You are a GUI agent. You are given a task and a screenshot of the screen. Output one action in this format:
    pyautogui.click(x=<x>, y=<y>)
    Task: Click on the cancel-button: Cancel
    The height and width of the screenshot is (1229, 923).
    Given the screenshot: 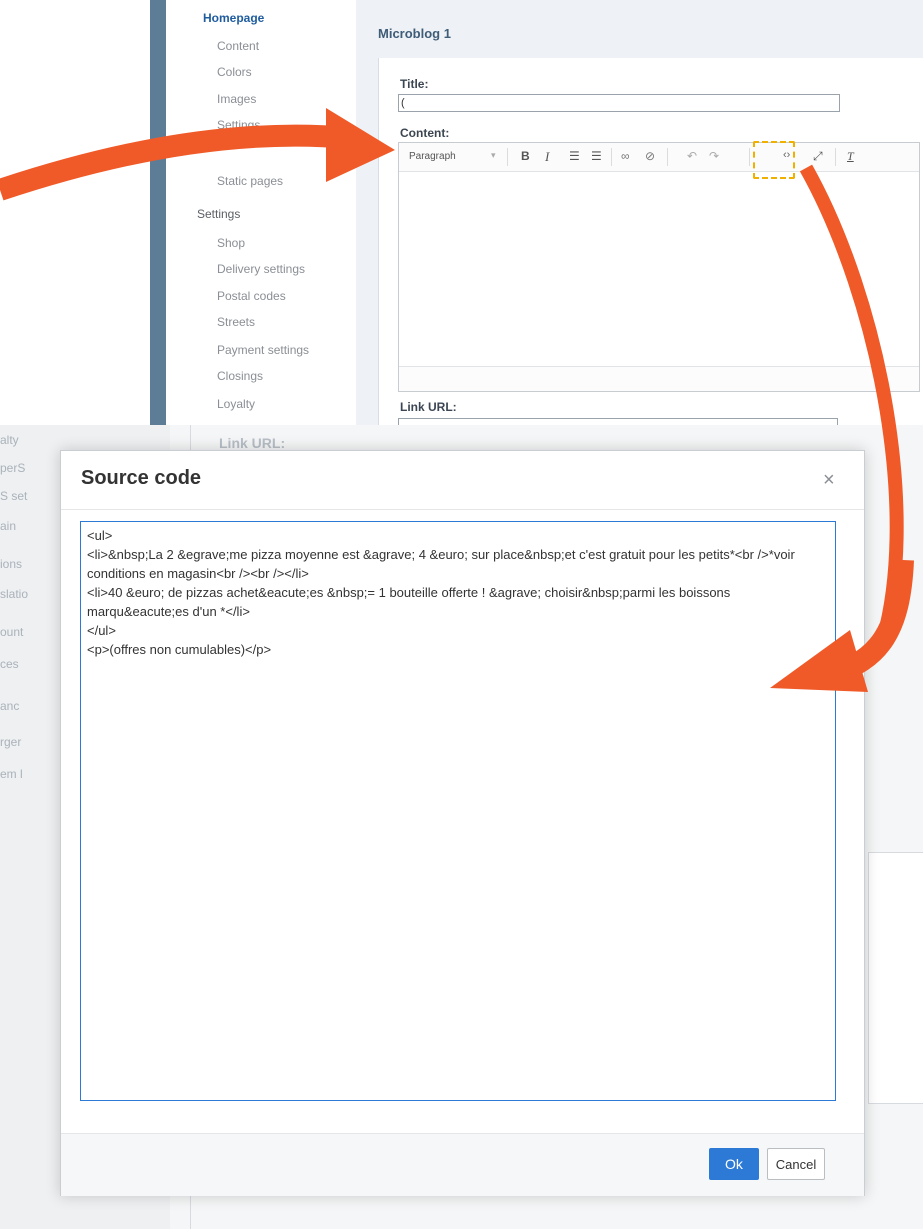 What is the action you would take?
    pyautogui.click(x=796, y=1164)
    